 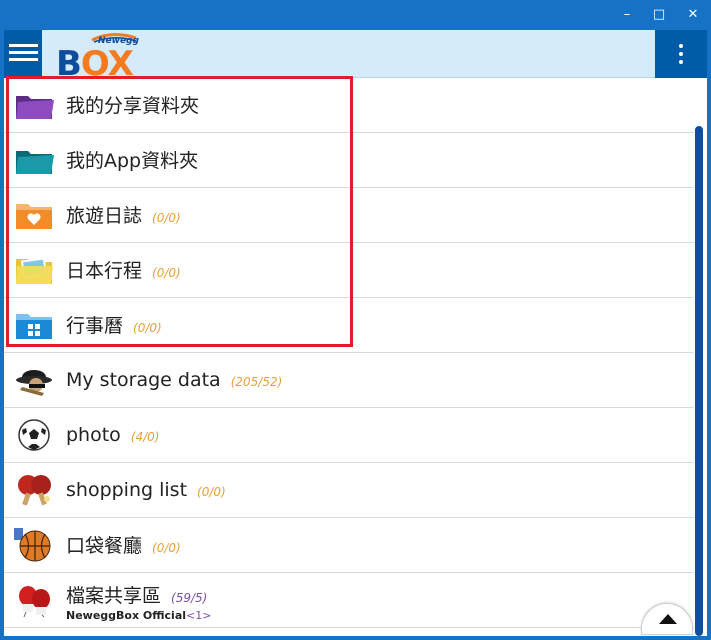 I want to click on item-label: 日本行程 (0/0), so click(x=123, y=271).